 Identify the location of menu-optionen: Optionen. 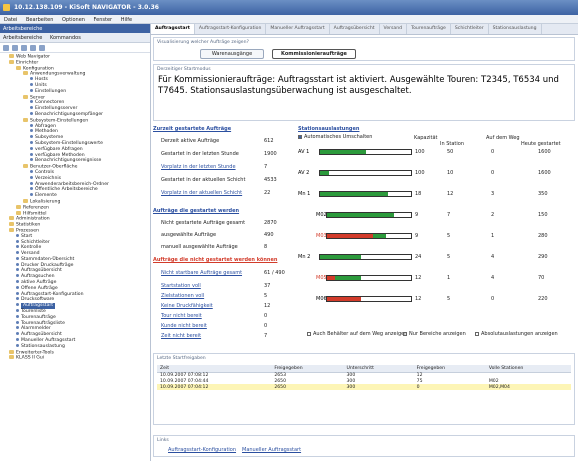
(73, 20).